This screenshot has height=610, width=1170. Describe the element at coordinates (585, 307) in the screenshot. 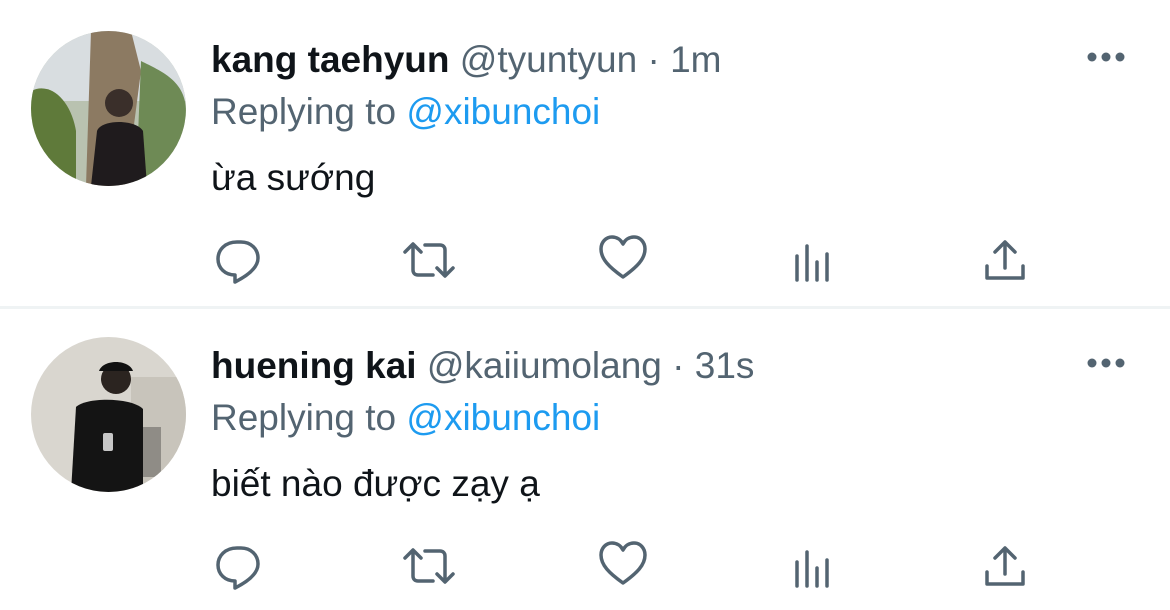

I see `divider` at that location.